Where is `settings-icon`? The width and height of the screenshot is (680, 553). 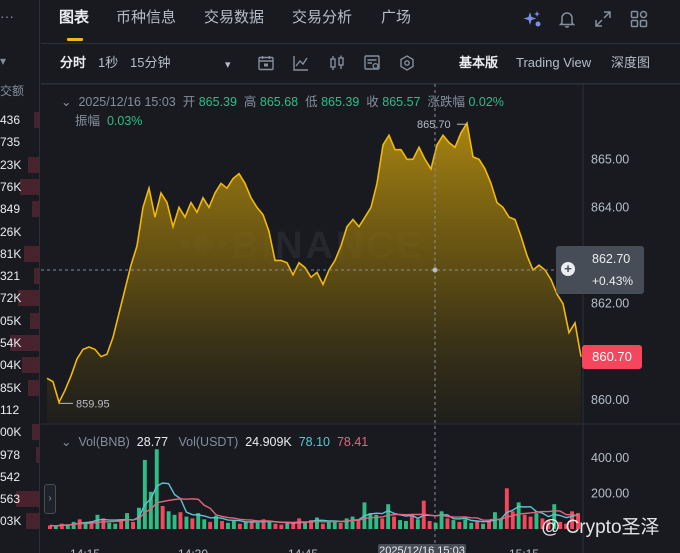 settings-icon is located at coordinates (372, 63).